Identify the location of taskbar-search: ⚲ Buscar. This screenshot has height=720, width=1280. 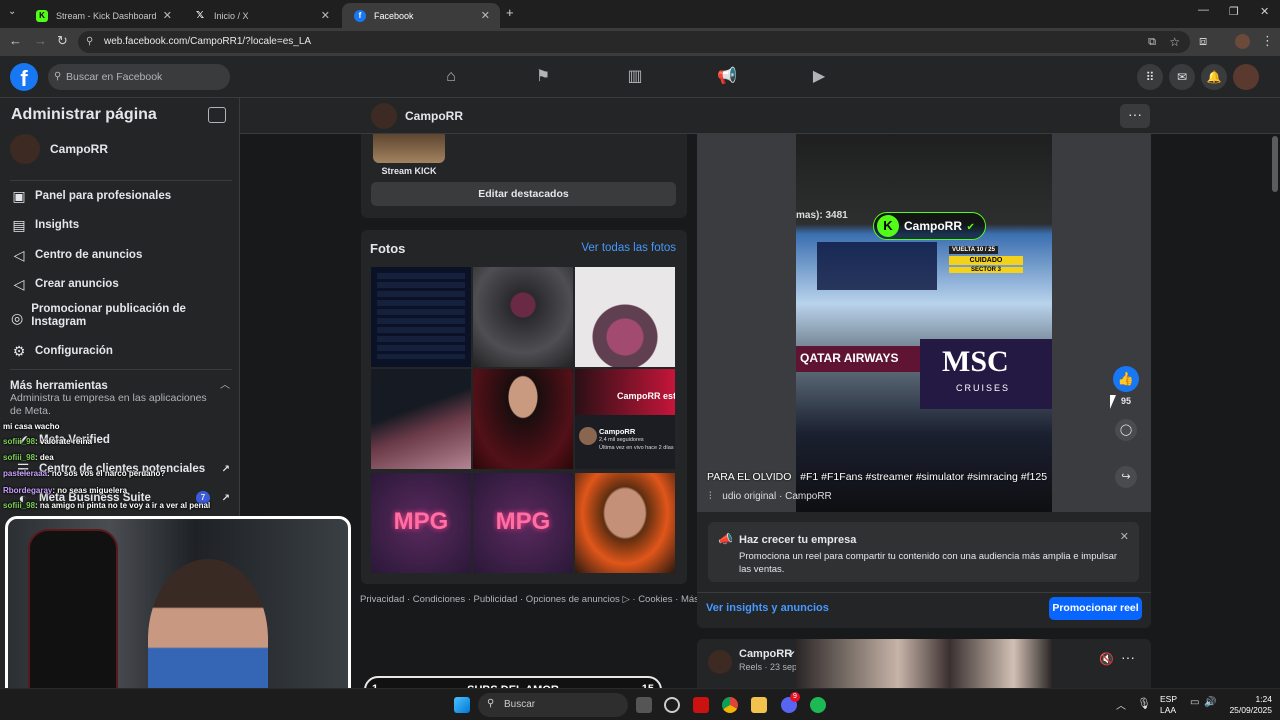
(553, 705).